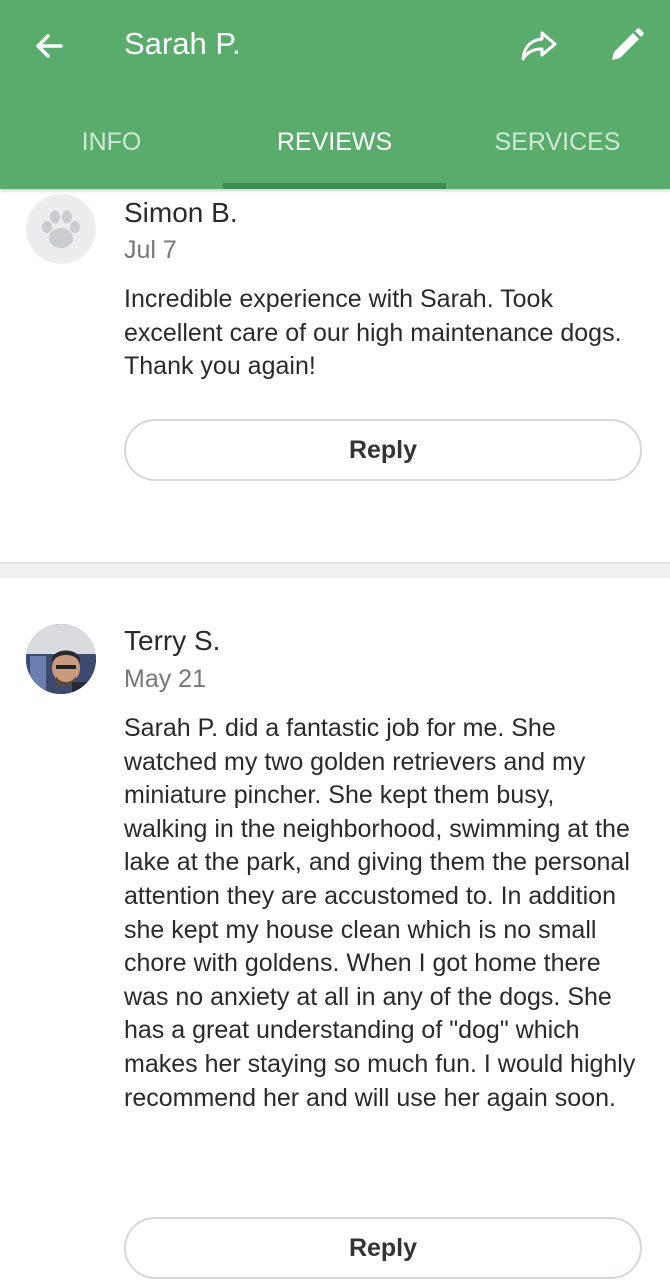 Image resolution: width=670 pixels, height=1280 pixels. I want to click on tab-services: SERVICES, so click(557, 142).